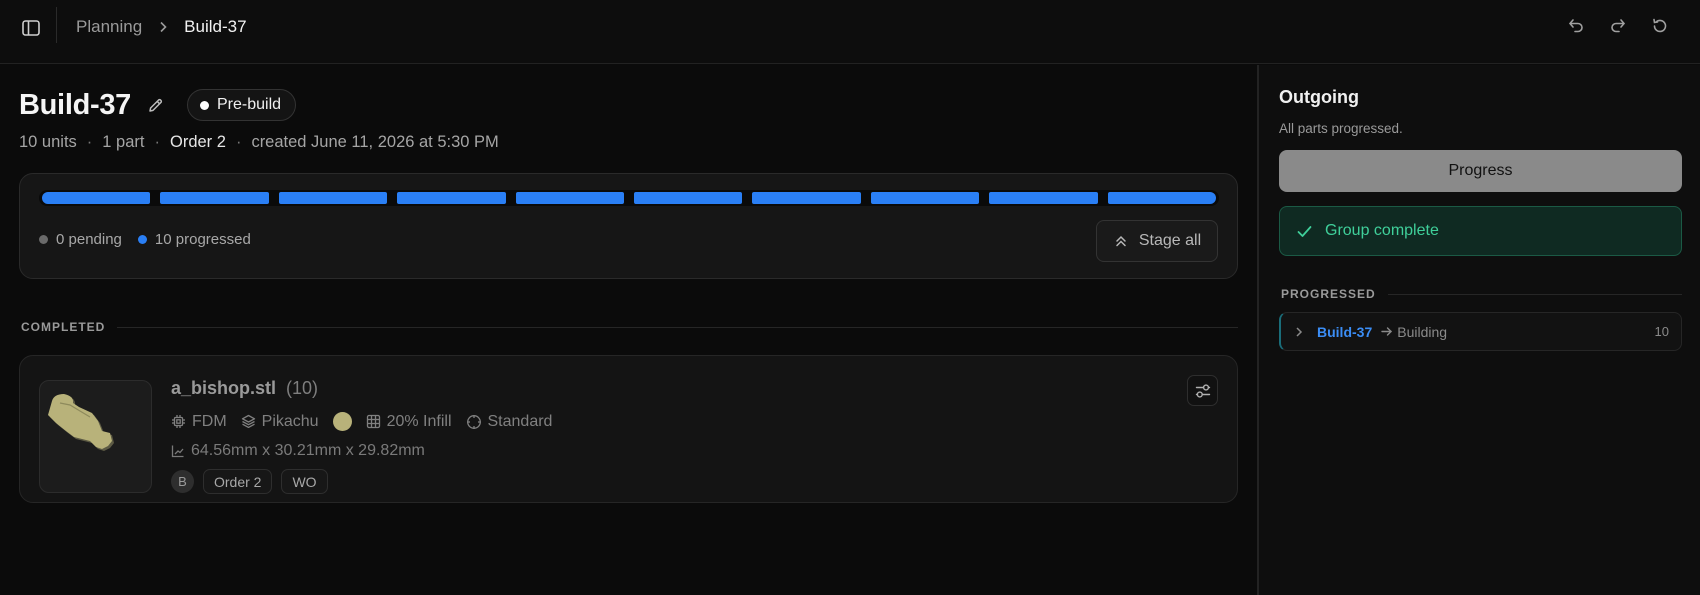 This screenshot has width=1700, height=595. What do you see at coordinates (178, 421) in the screenshot?
I see `chip-icon` at bounding box center [178, 421].